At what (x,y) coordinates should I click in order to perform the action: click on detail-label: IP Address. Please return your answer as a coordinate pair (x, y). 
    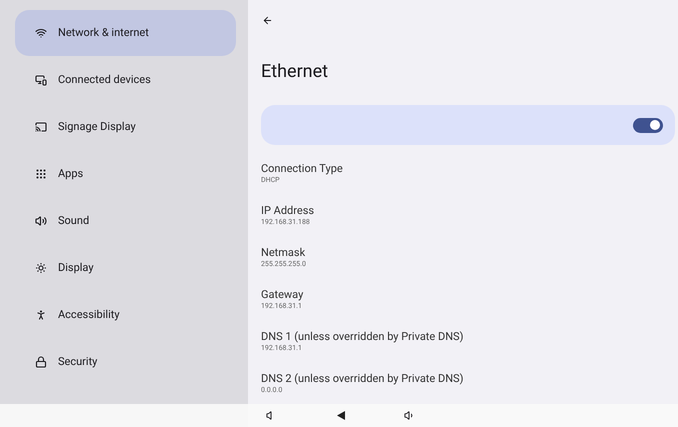
    Looking at the image, I should click on (288, 211).